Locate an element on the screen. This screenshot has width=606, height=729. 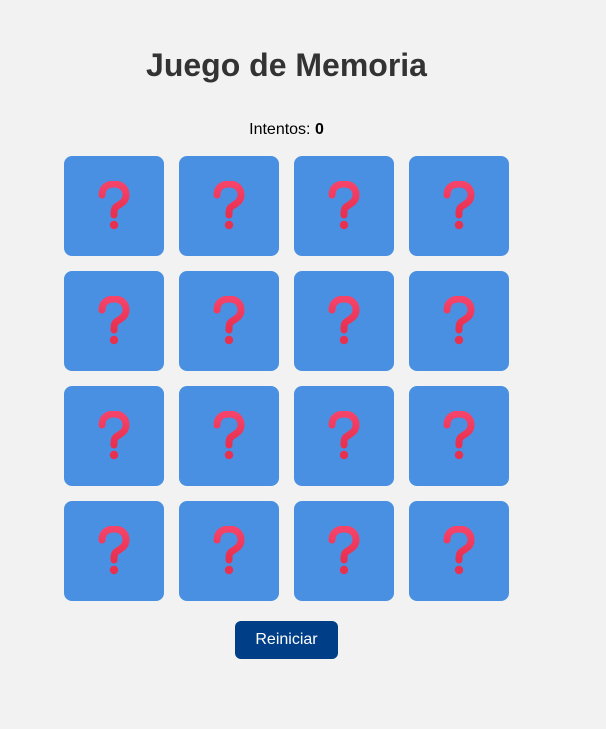
attempts-value: 0 is located at coordinates (319, 129).